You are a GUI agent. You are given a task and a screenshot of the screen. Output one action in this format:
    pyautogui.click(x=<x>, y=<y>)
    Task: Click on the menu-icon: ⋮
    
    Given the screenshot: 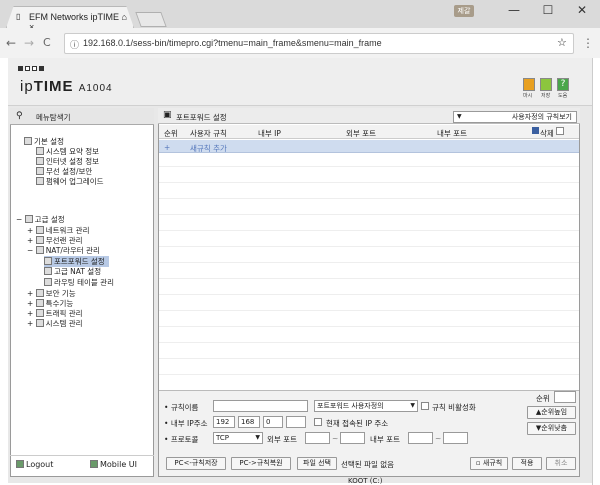 What is the action you would take?
    pyautogui.click(x=588, y=43)
    